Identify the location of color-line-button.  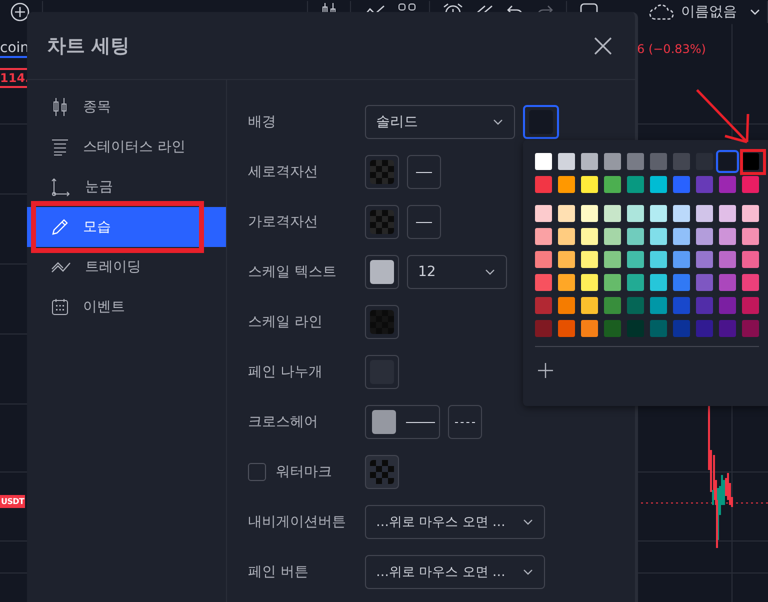
(402, 422).